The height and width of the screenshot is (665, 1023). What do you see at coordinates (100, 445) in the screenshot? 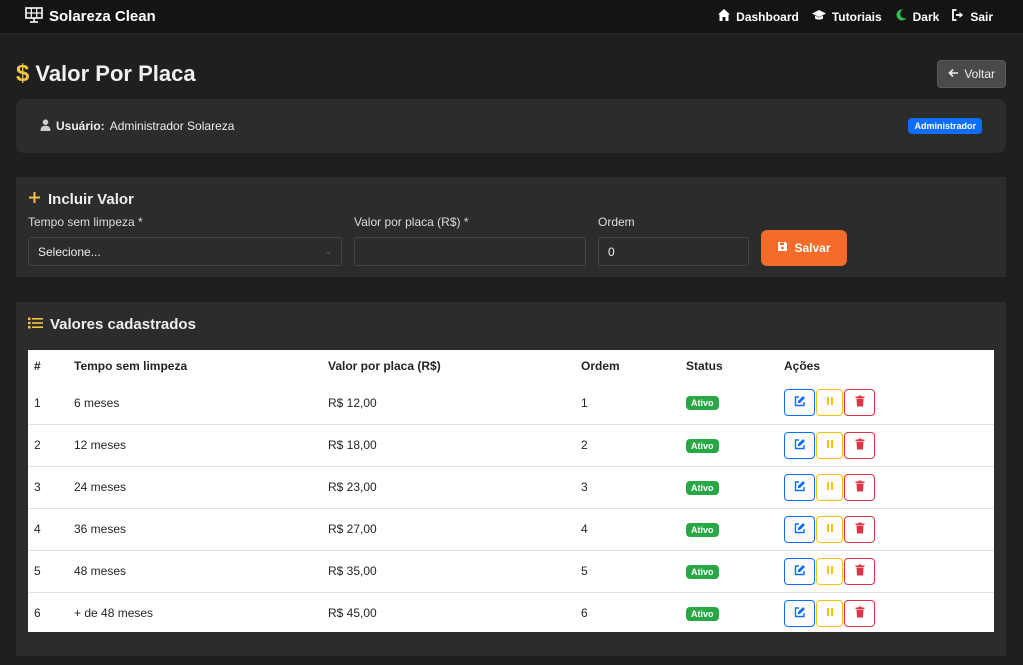
I see `cell-tempo: 12 meses` at bounding box center [100, 445].